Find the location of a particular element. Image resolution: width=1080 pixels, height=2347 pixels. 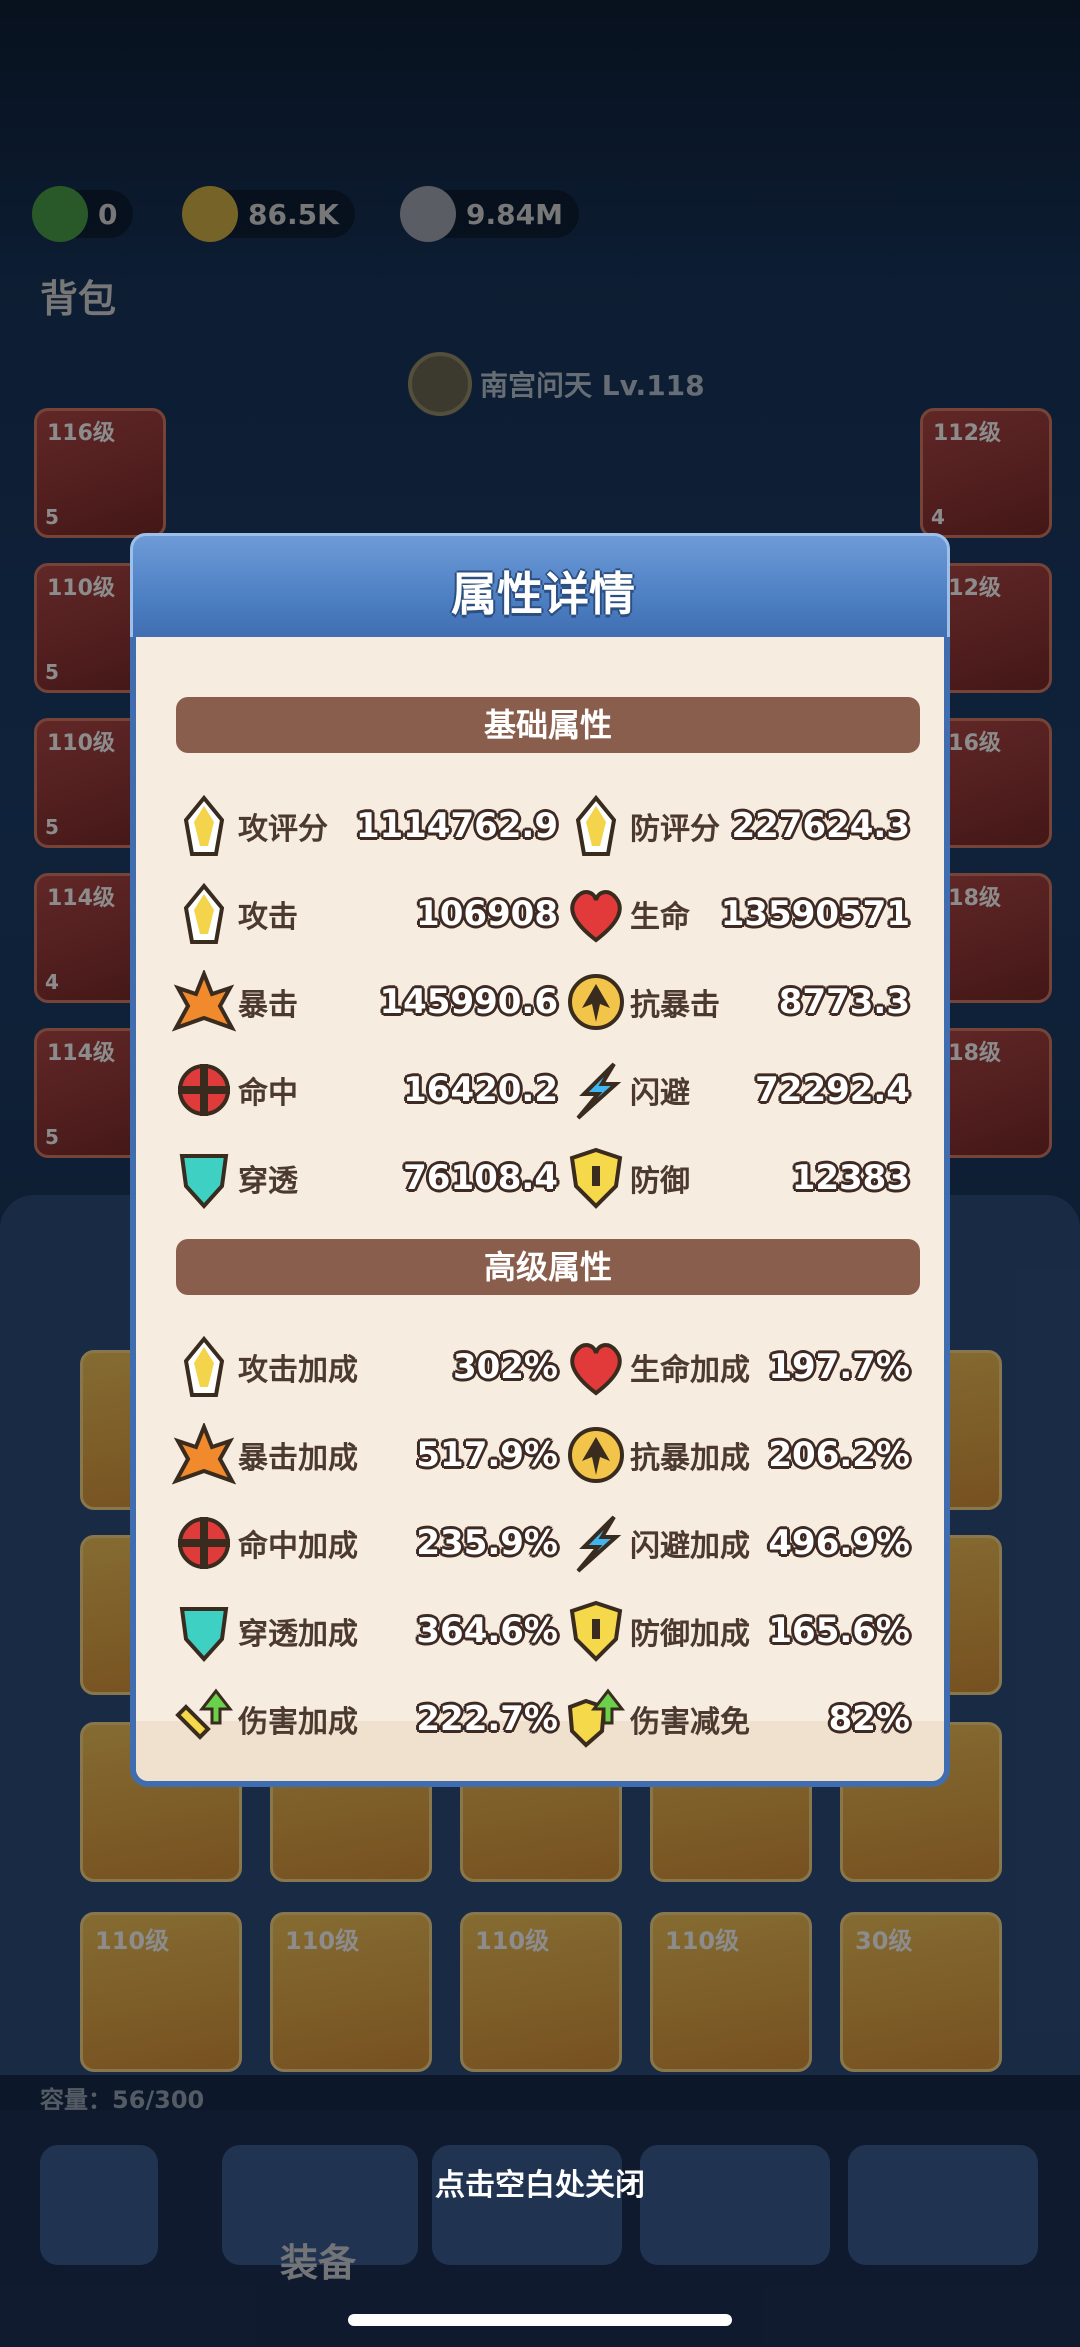

stat-value: 364.6% is located at coordinates (487, 1631).